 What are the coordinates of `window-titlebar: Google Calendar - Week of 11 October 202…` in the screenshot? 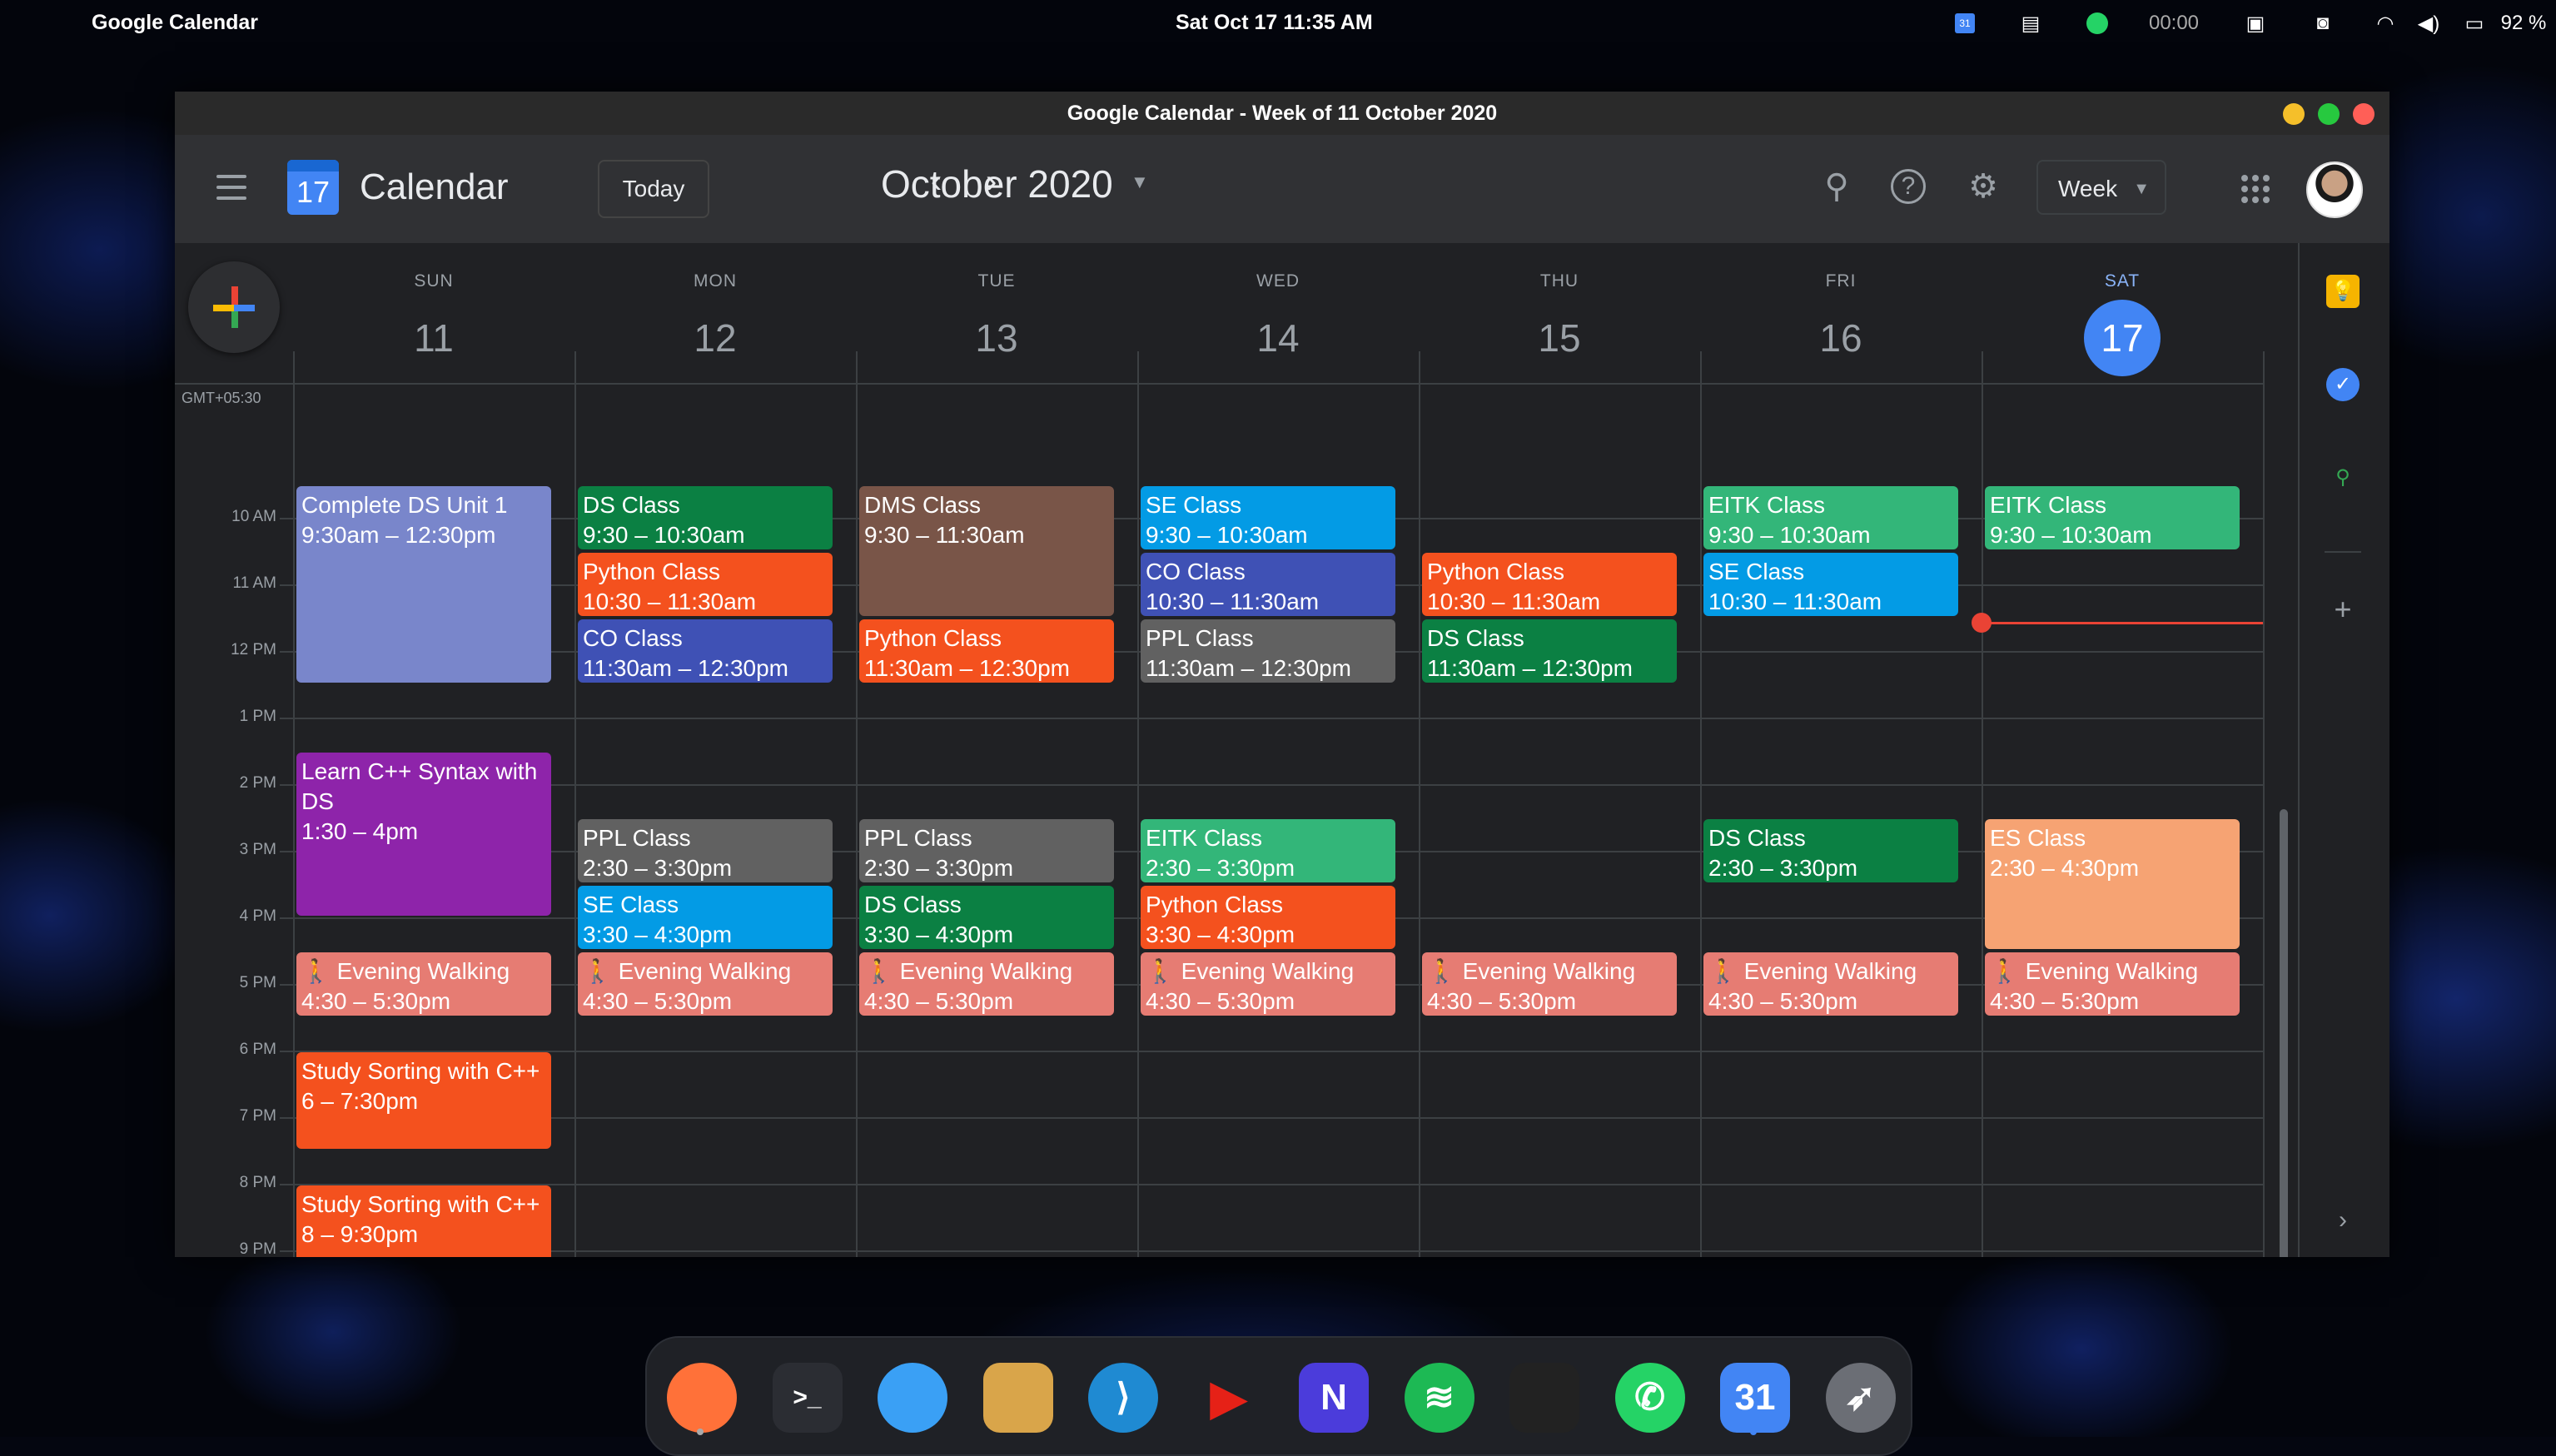 It's located at (1282, 113).